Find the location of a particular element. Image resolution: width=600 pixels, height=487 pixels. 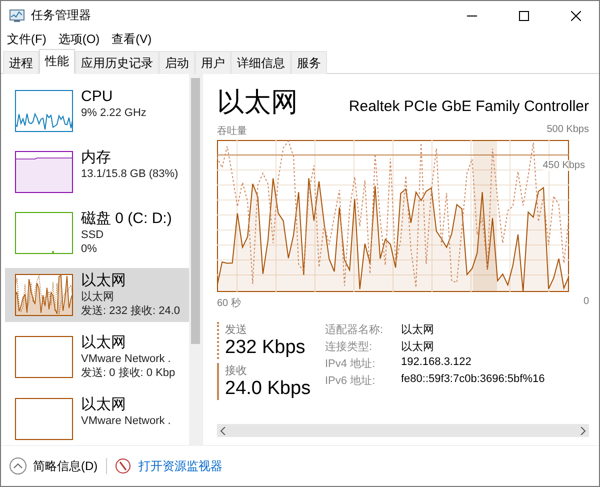

graph-end: 0 is located at coordinates (586, 302).